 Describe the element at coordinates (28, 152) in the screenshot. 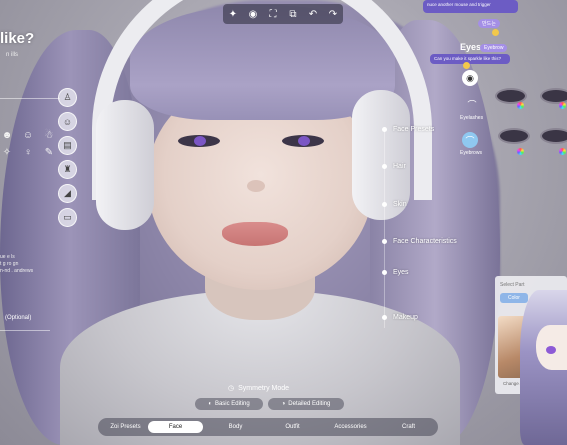

I see `bulb-icon: ♀` at that location.